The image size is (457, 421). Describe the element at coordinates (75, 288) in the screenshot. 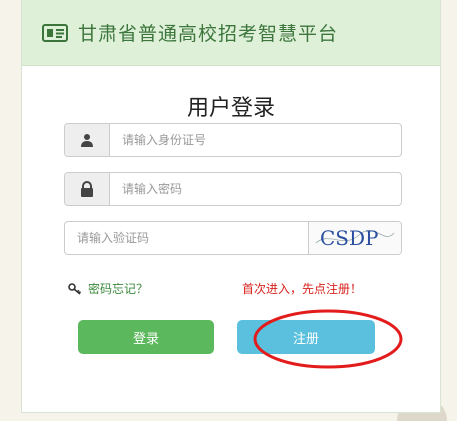

I see `key-icon` at that location.